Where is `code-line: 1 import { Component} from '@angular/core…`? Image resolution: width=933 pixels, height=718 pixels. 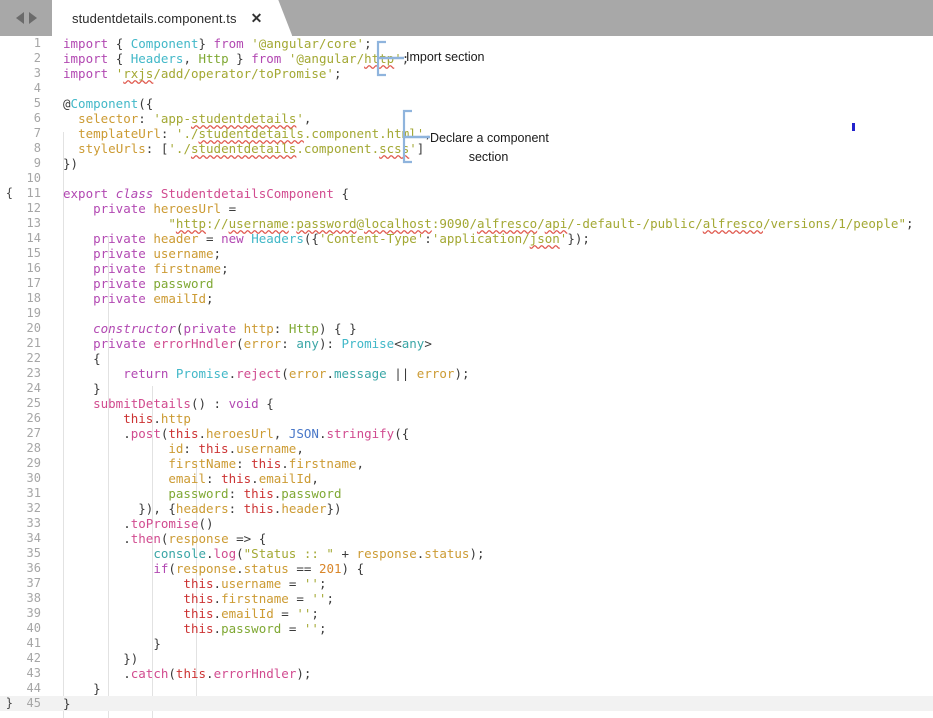 code-line: 1 import { Component} from '@angular/core… is located at coordinates (466, 43).